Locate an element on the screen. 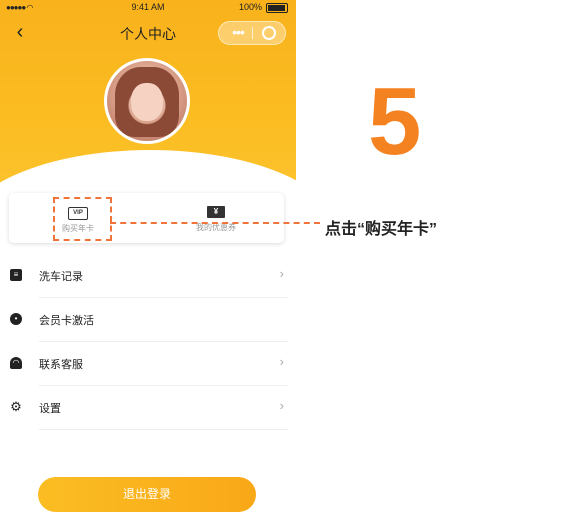 The height and width of the screenshot is (529, 574). menu-item-settings: ⚙ 设置 › is located at coordinates (148, 408).